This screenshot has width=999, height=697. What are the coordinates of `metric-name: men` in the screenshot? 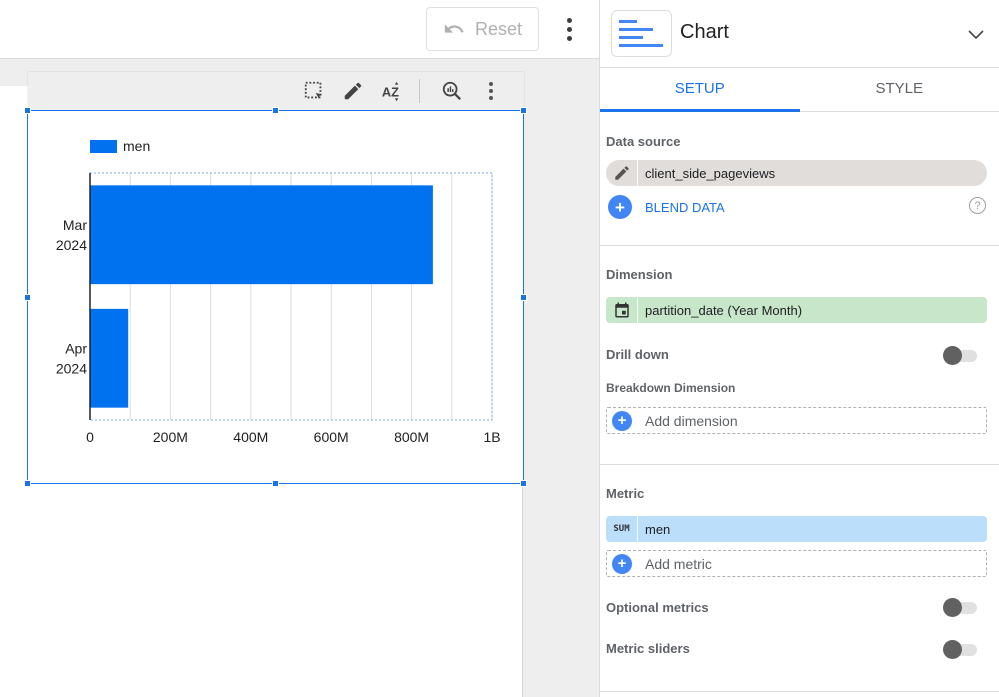 It's located at (658, 529).